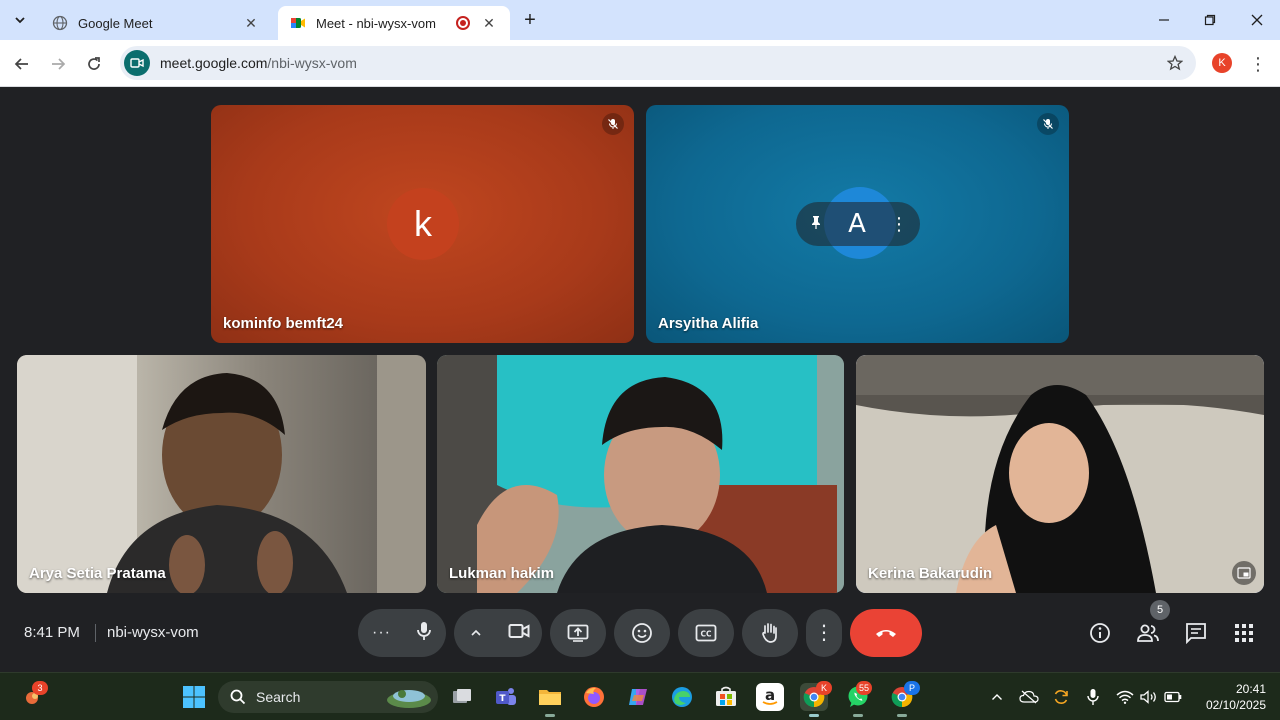  I want to click on edge-icon, so click(682, 697).